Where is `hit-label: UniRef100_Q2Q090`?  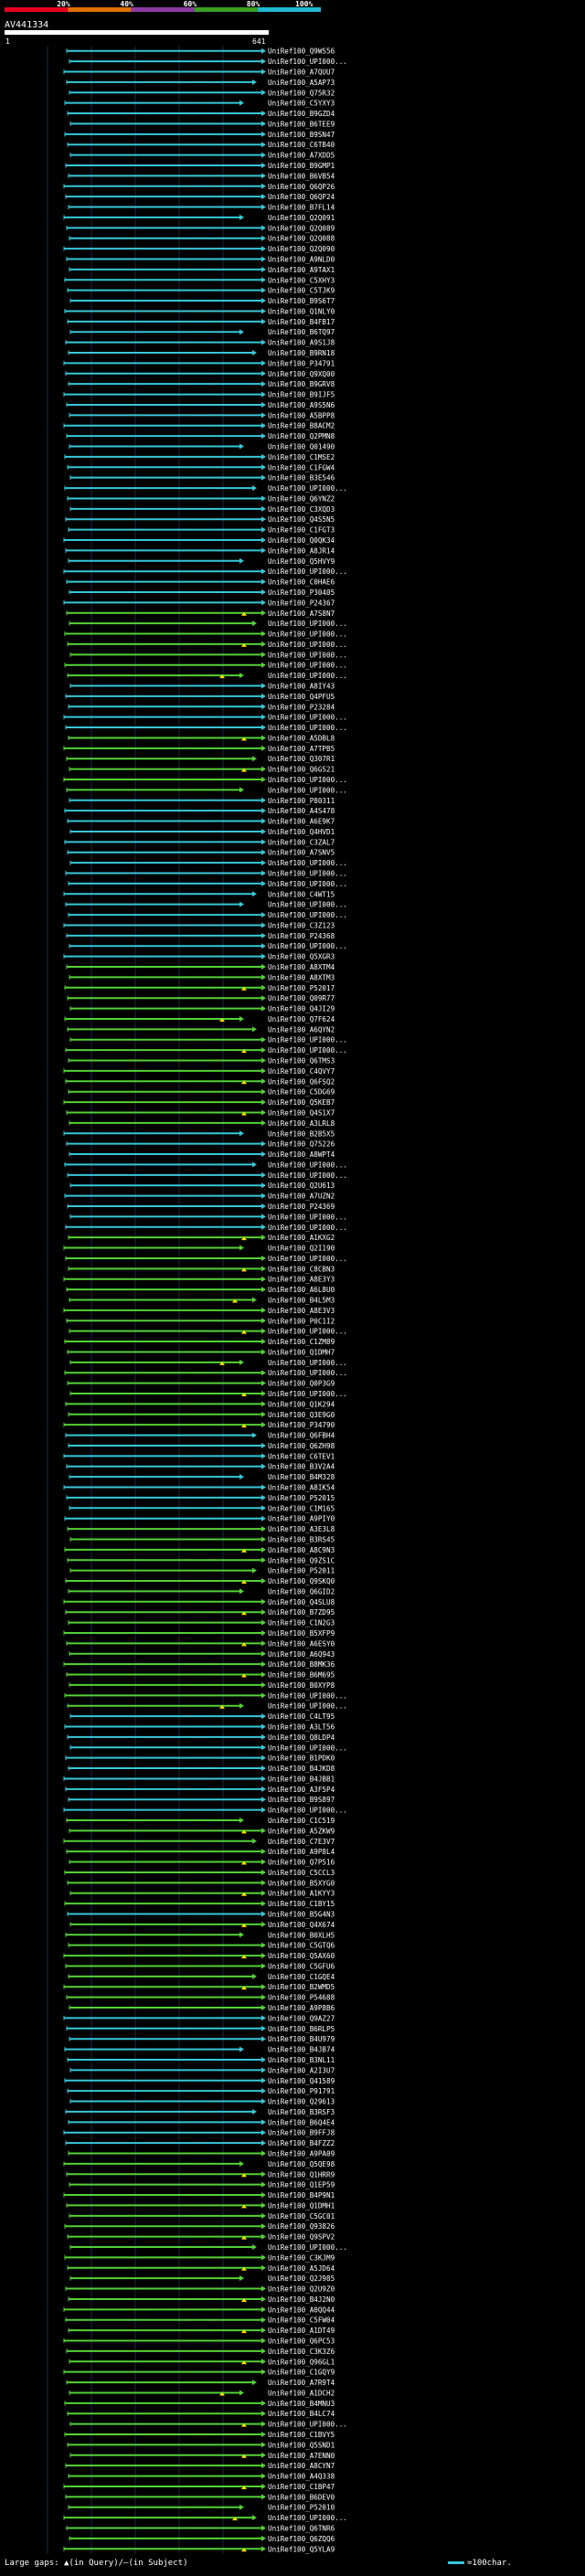 hit-label: UniRef100_Q2Q090 is located at coordinates (301, 249).